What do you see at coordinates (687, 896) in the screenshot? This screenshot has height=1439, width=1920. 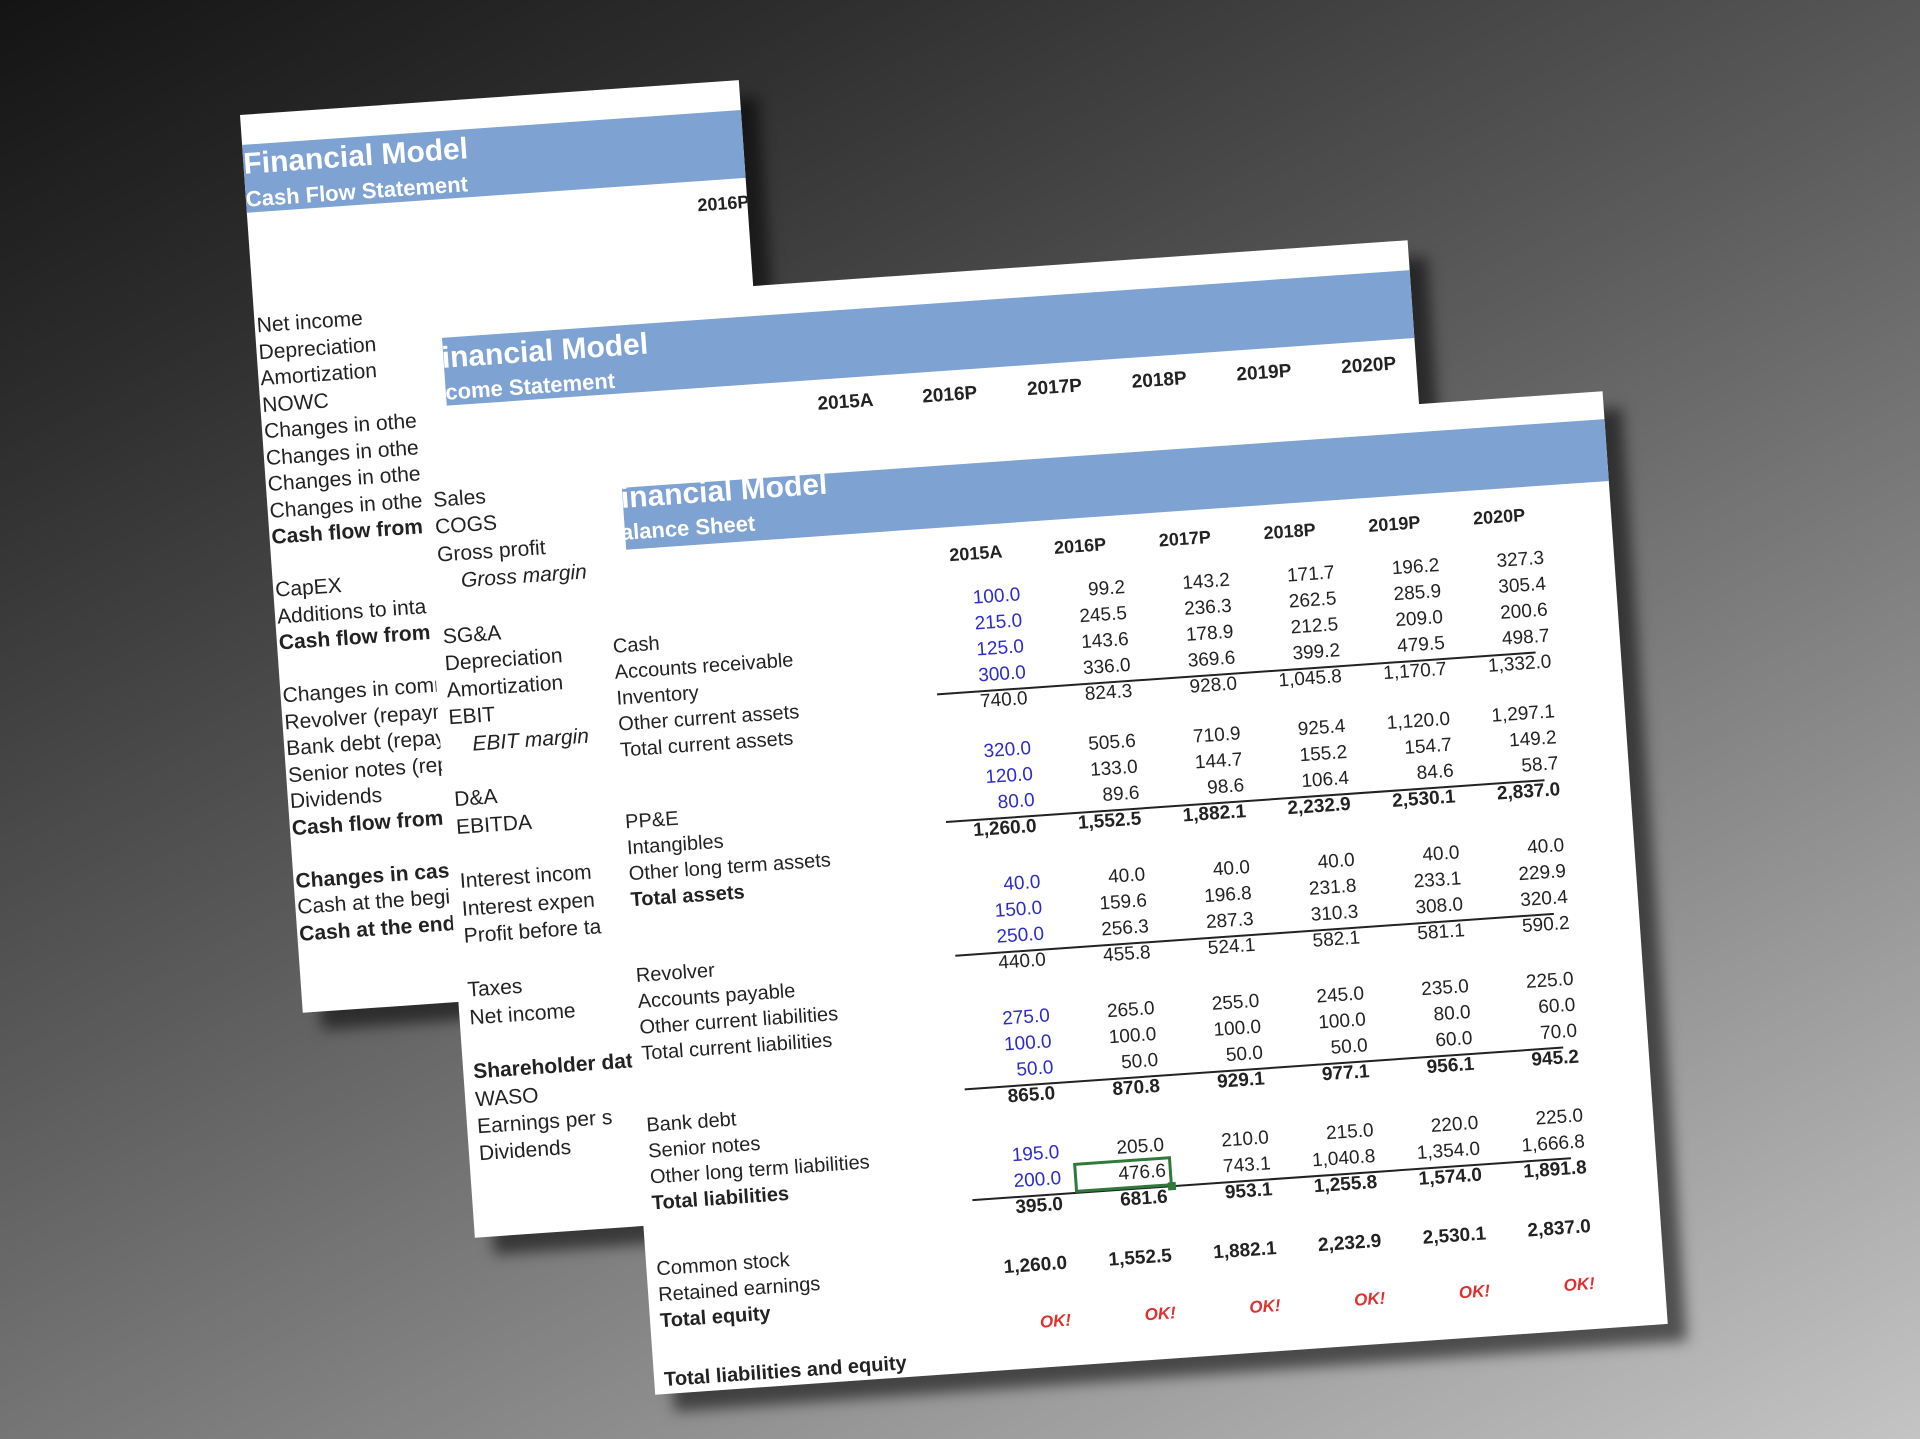 I see `row-label: Total assets` at bounding box center [687, 896].